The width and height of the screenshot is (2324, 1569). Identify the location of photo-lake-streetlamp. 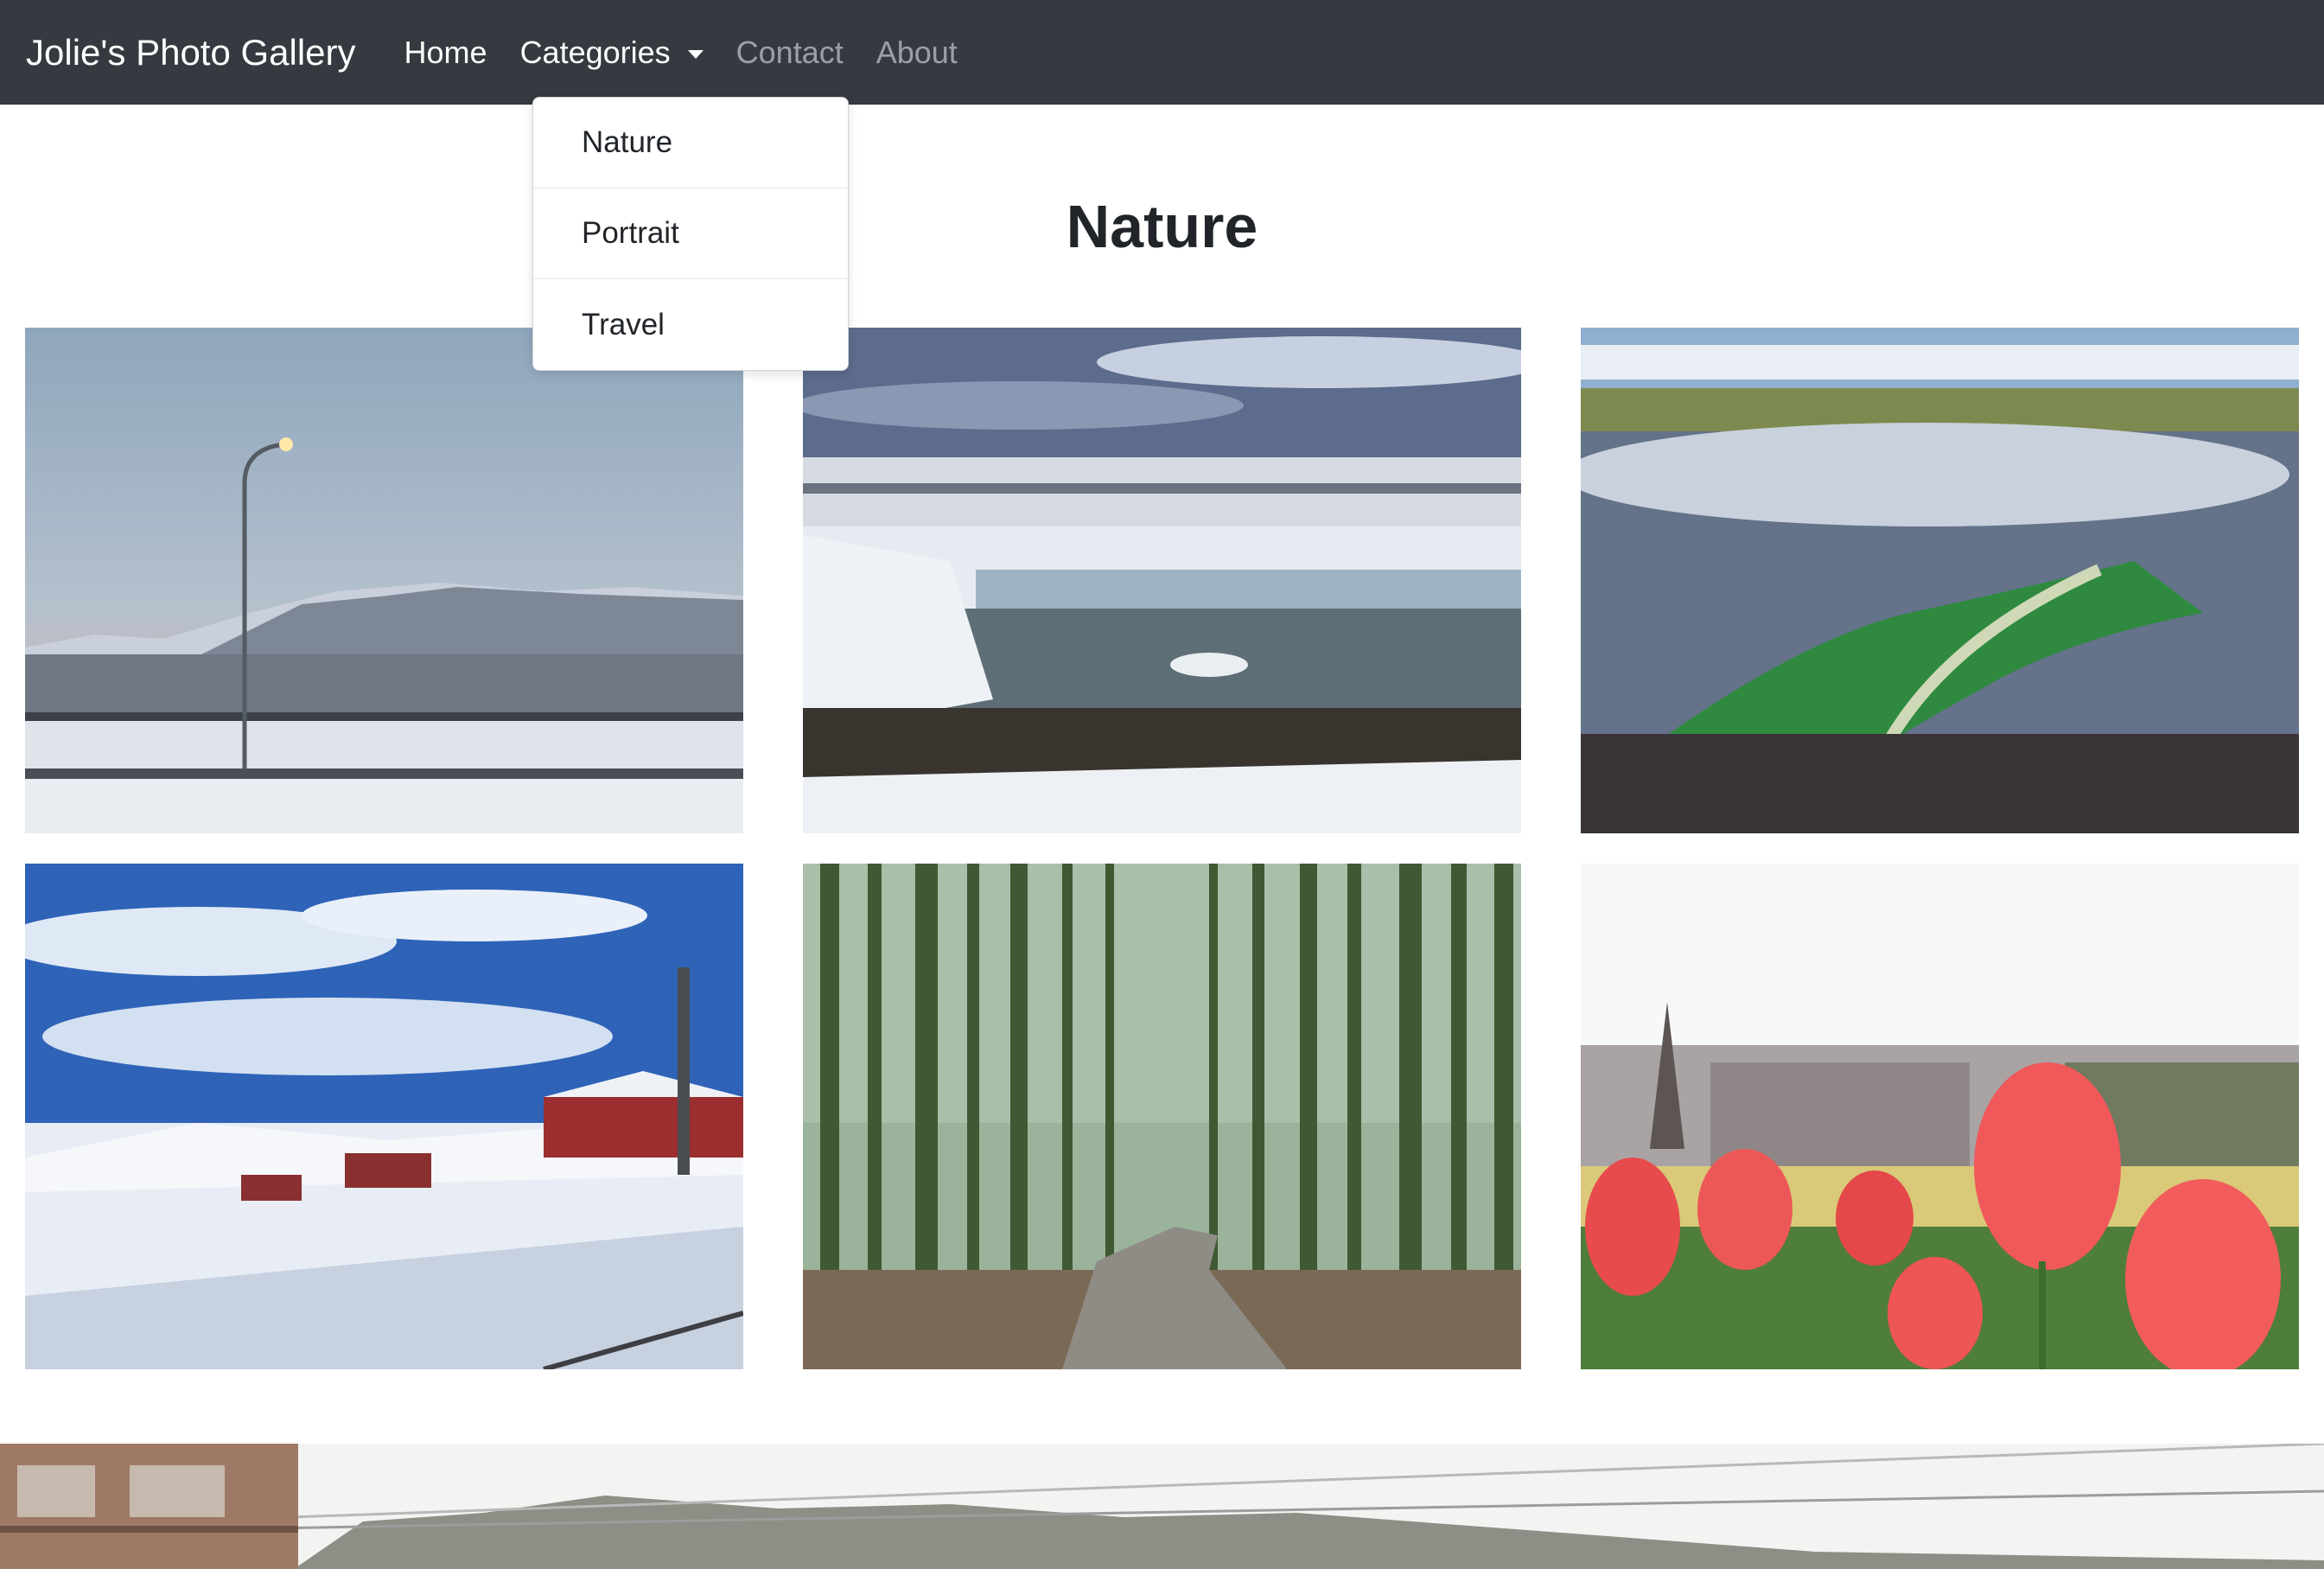
(384, 580).